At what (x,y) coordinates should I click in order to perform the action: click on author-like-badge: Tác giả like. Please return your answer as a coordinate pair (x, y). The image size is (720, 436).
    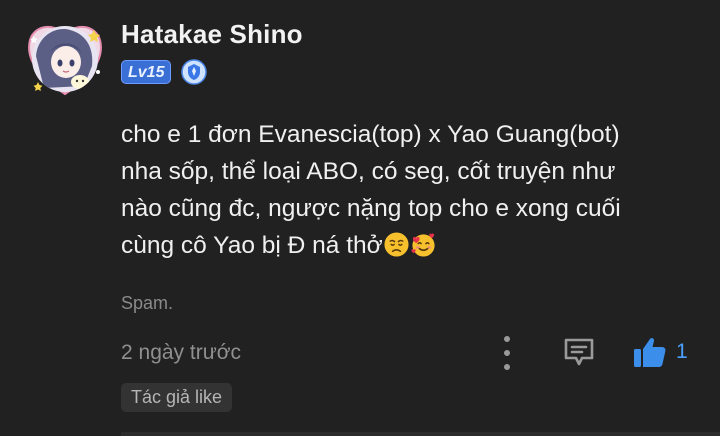
    Looking at the image, I should click on (177, 397).